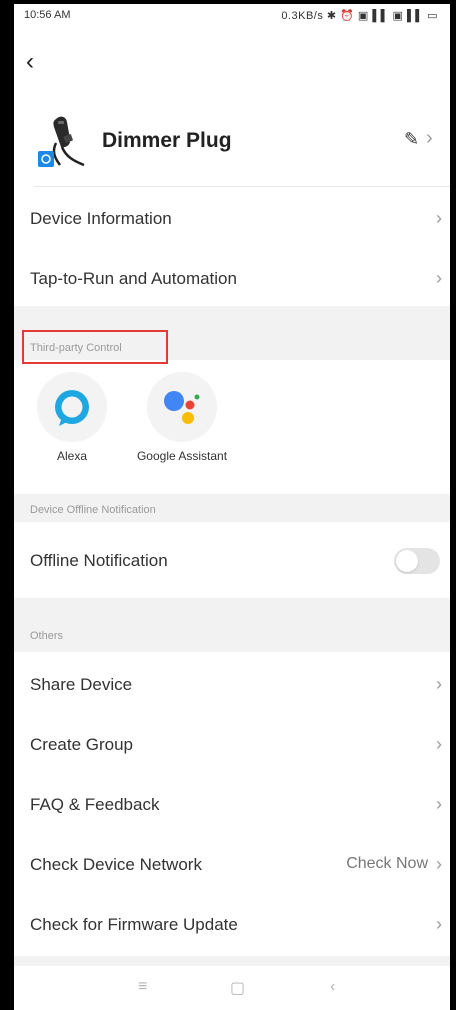 The height and width of the screenshot is (1010, 456). I want to click on check-device-network-row: Check Device Network Check Now ›, so click(232, 865).